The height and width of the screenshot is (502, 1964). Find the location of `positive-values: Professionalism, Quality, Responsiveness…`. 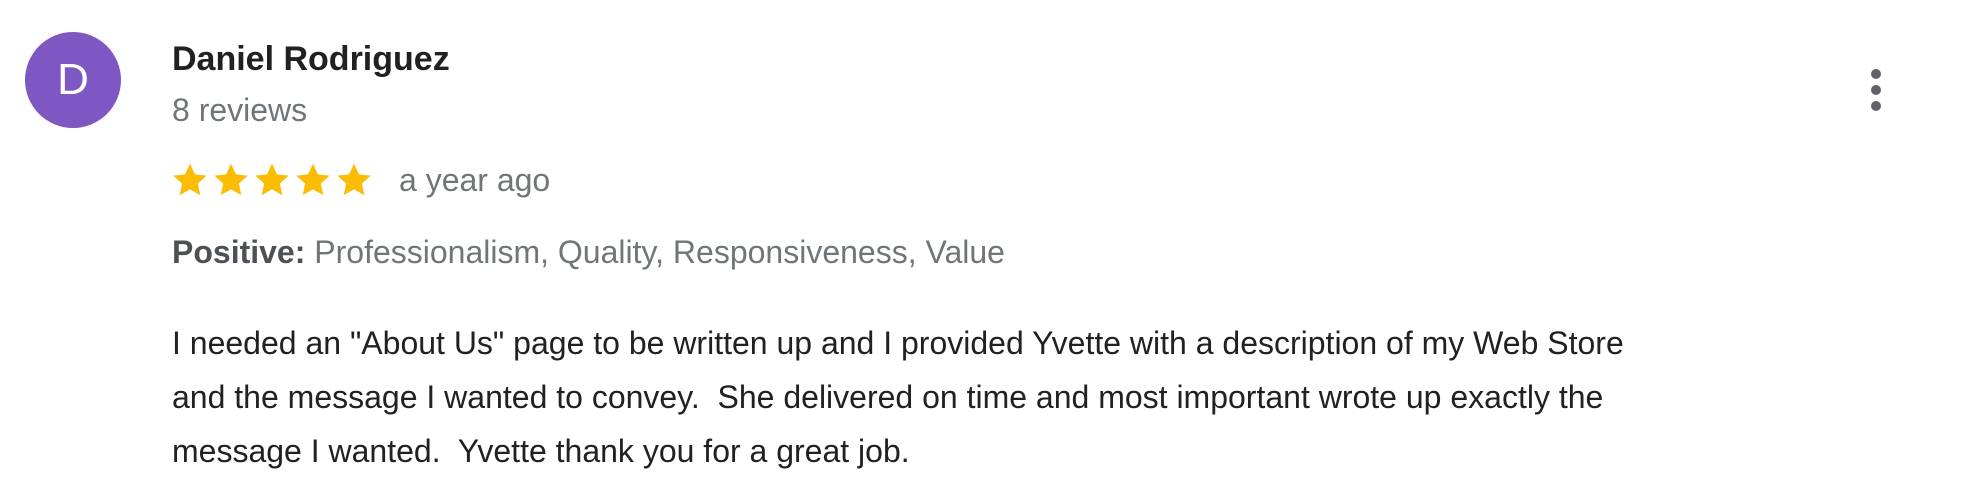

positive-values: Professionalism, Quality, Responsiveness… is located at coordinates (655, 252).